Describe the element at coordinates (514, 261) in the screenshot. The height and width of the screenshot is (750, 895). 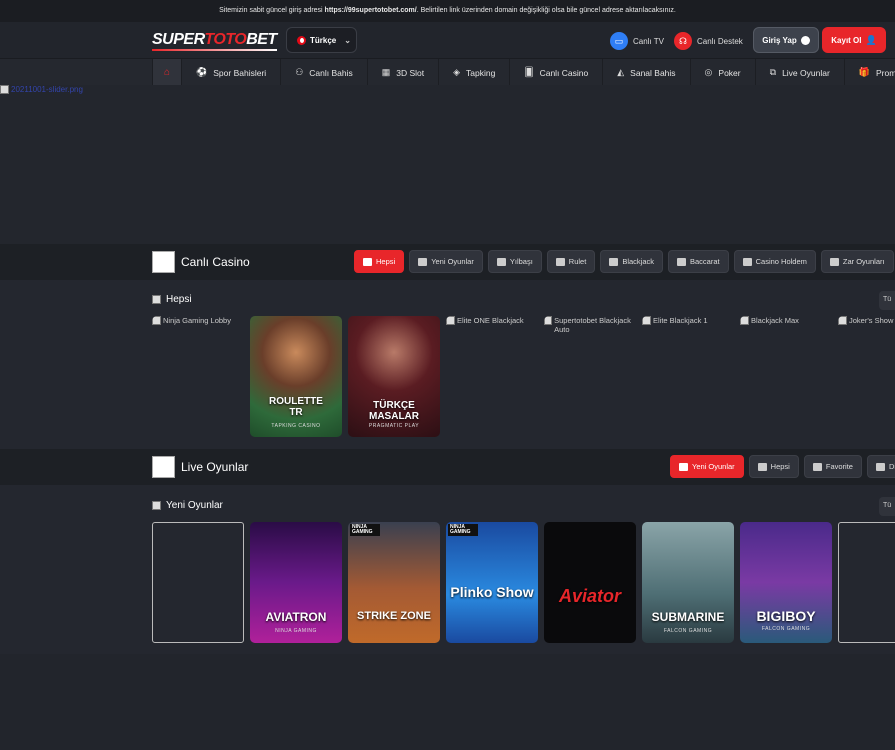
I see `filter-chip-2: Yılbaşı` at that location.